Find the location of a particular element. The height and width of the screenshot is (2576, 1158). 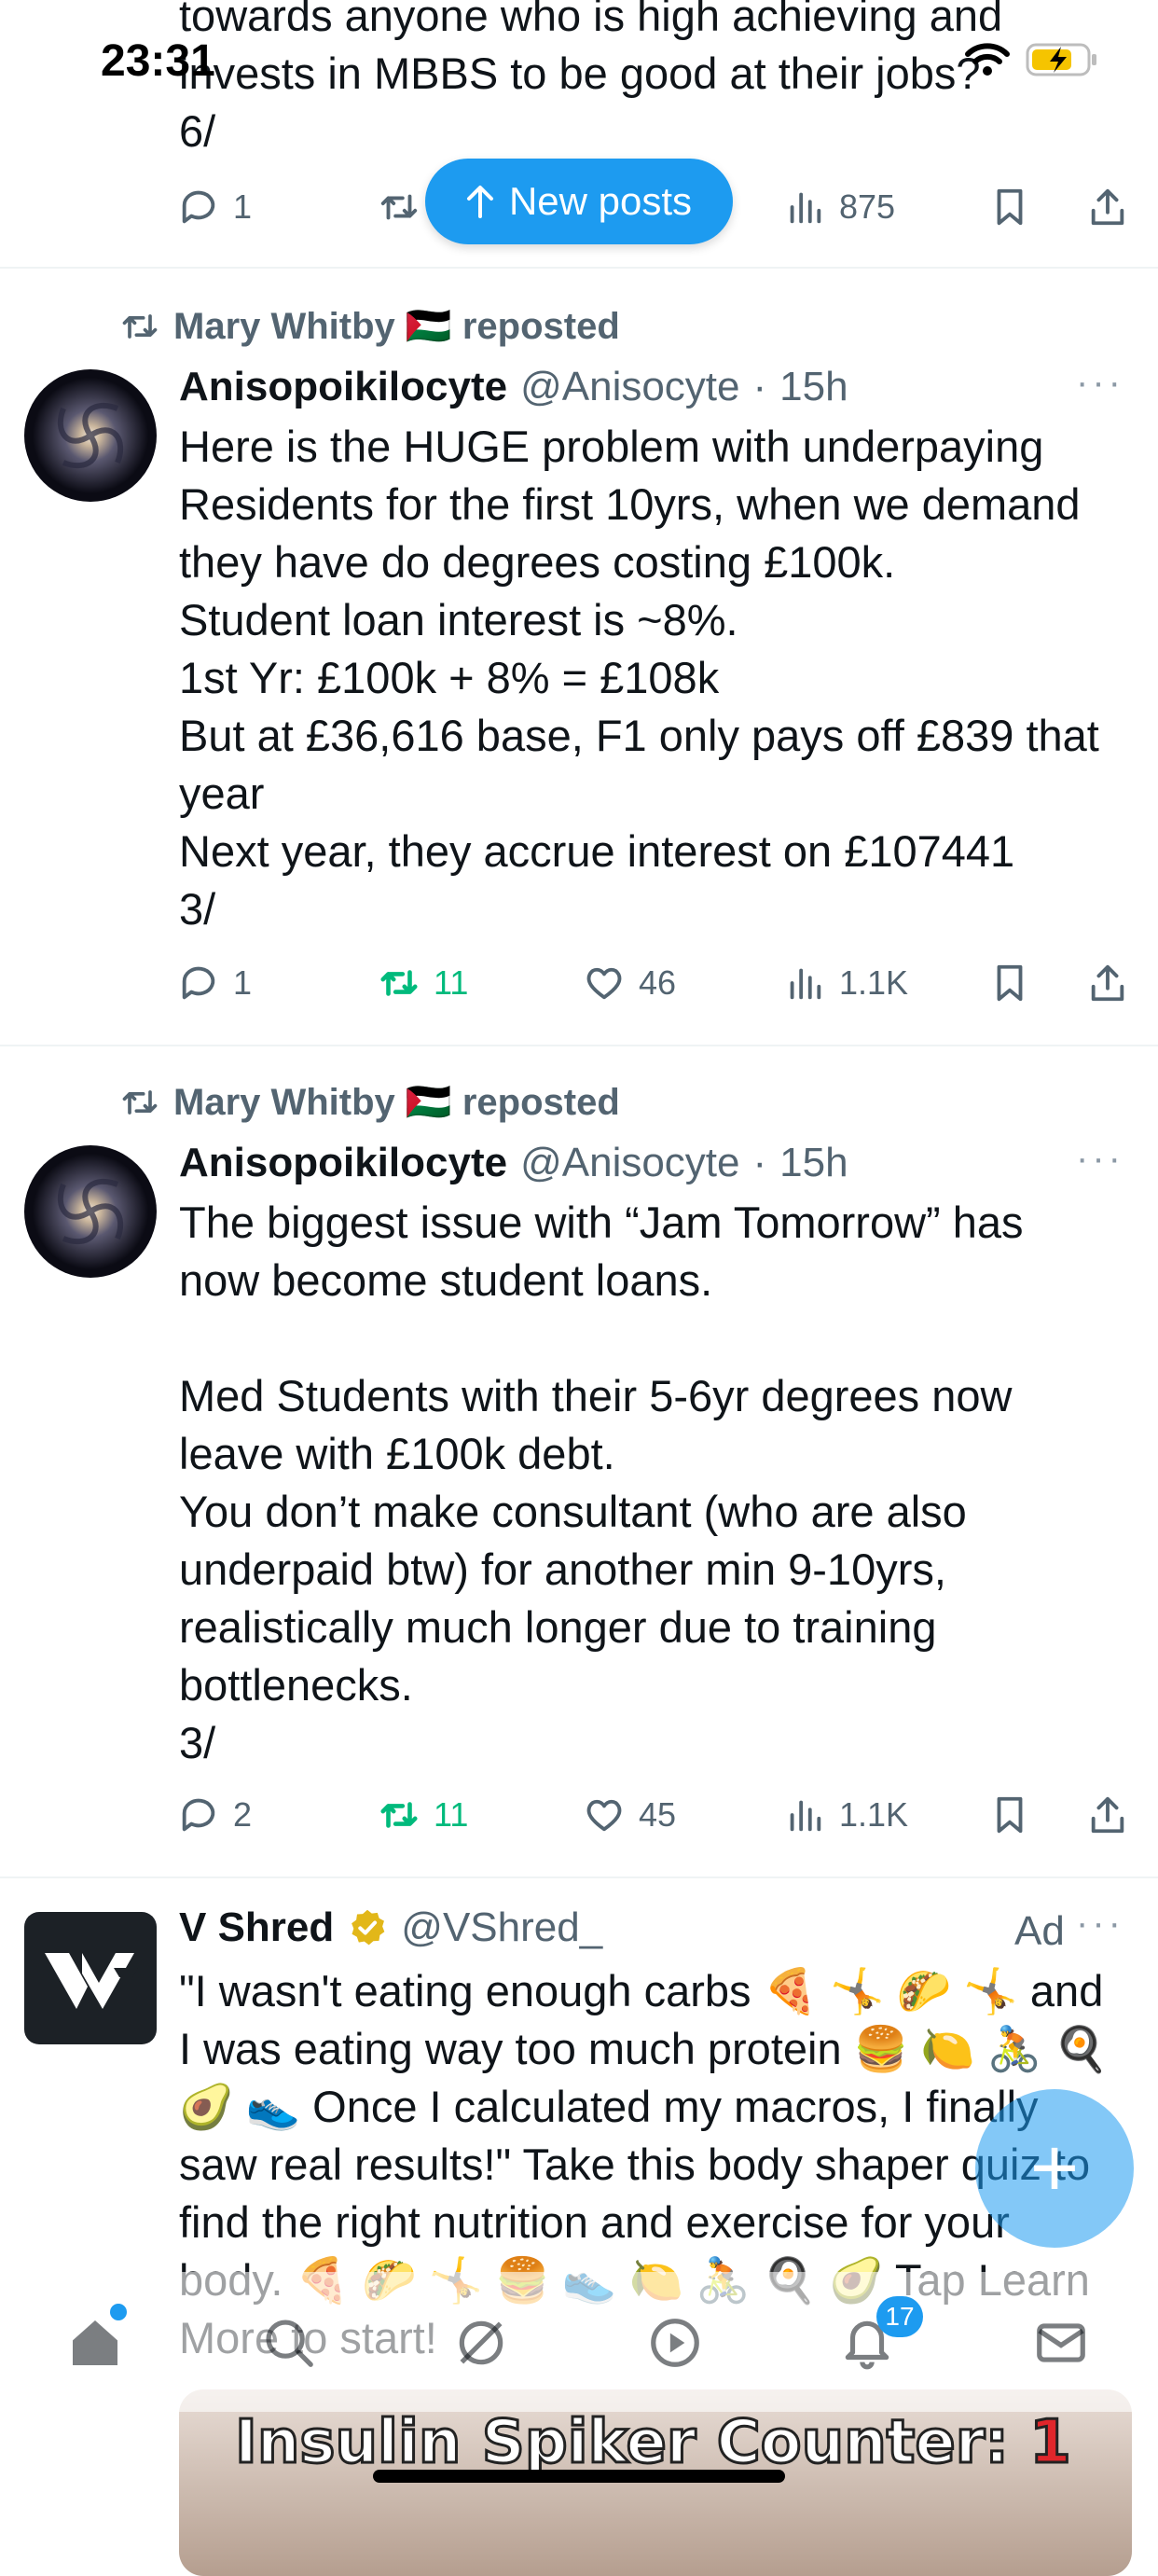

verified-badge-icon is located at coordinates (368, 1928).